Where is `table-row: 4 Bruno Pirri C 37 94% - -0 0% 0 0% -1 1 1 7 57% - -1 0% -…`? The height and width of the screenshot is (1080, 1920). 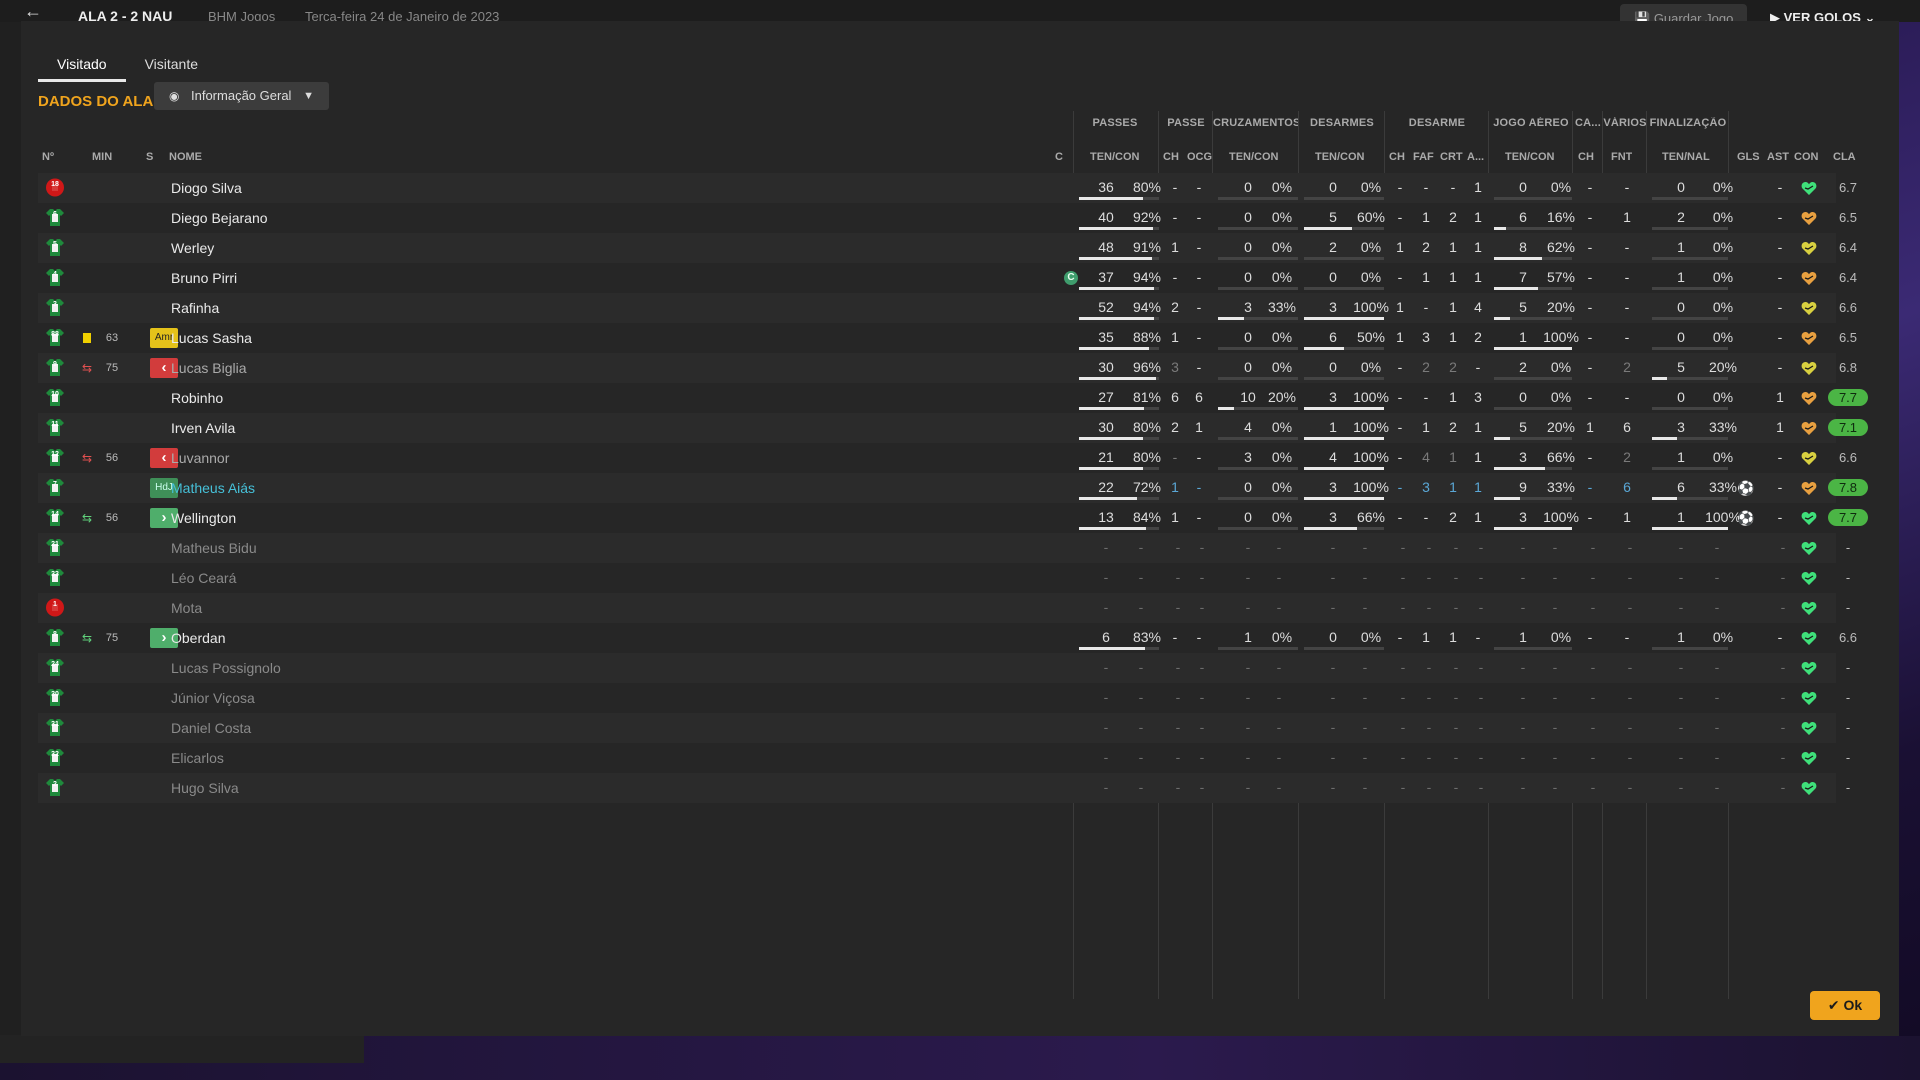
table-row: 4 Bruno Pirri C 37 94% - -0 0% 0 0% -1 1 1 7 57% - -1 0% -… is located at coordinates (947, 278).